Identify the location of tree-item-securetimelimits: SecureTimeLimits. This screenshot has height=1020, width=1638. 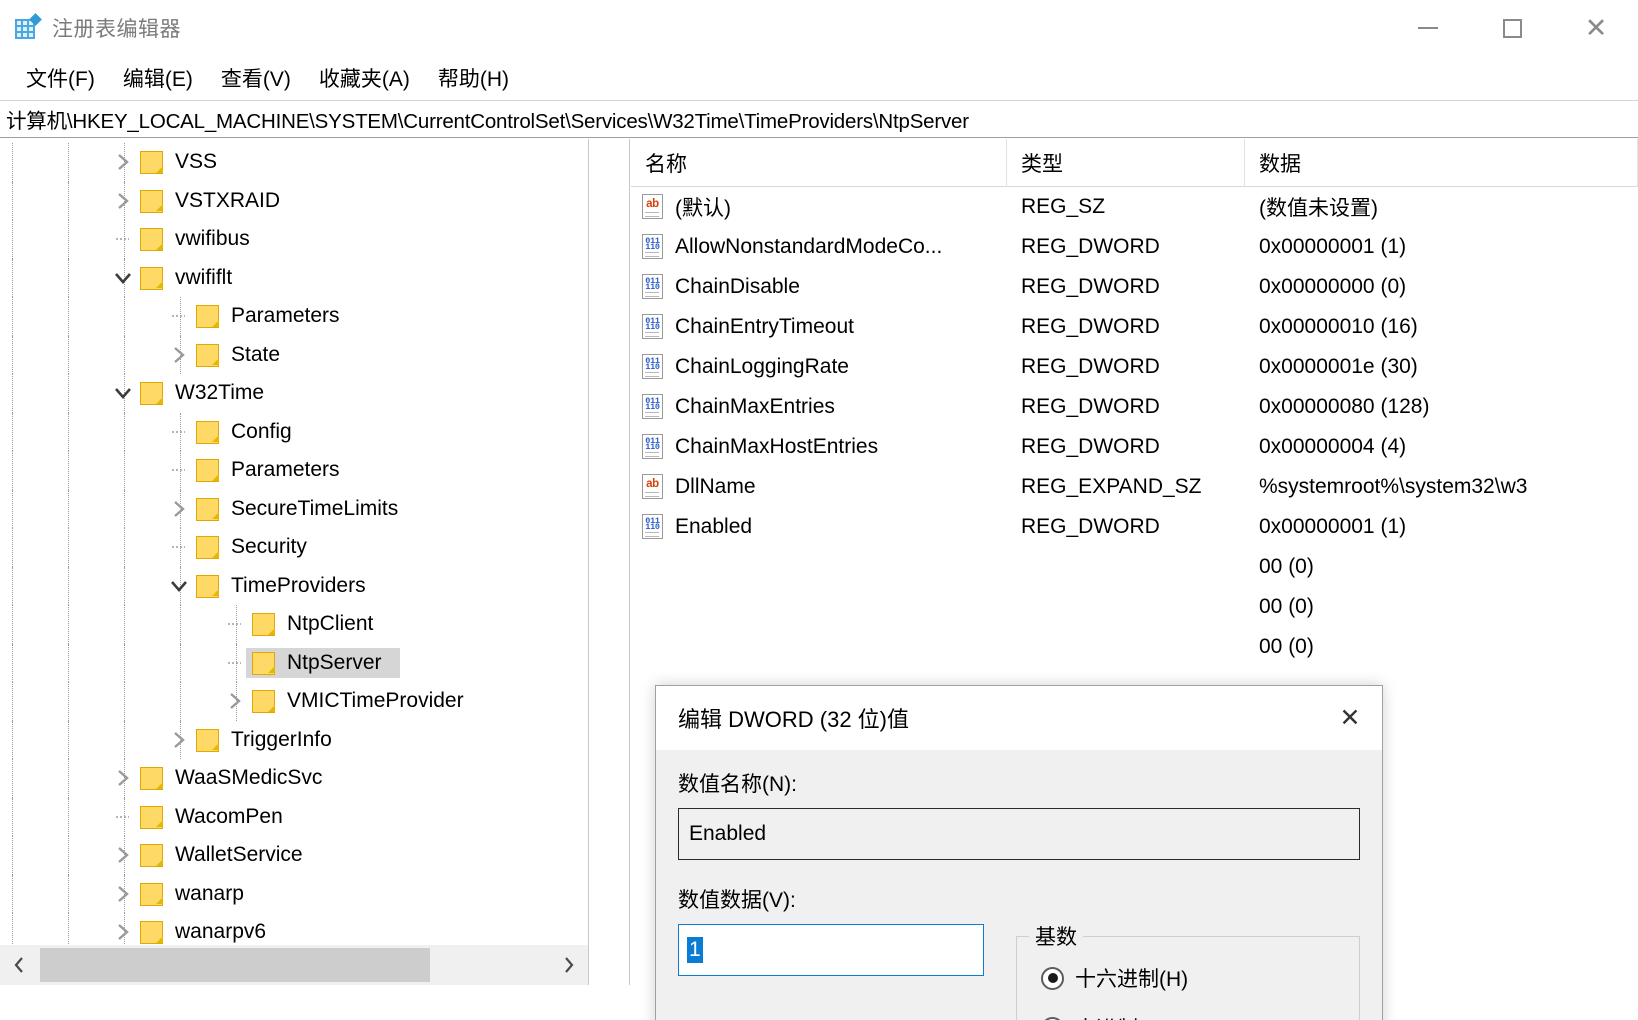
(294, 509).